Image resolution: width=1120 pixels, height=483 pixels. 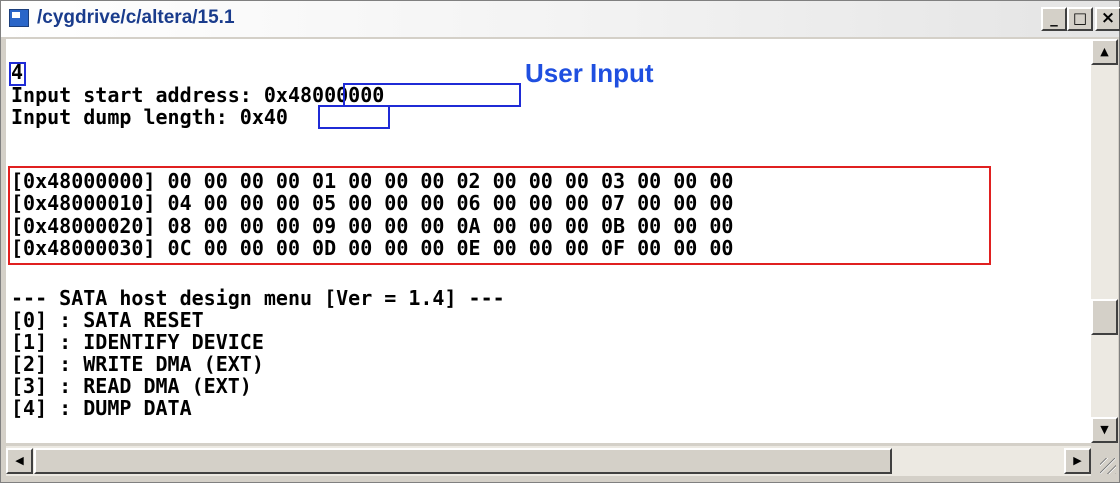 I want to click on scroll-right-icon: ▶, so click(x=1077, y=461).